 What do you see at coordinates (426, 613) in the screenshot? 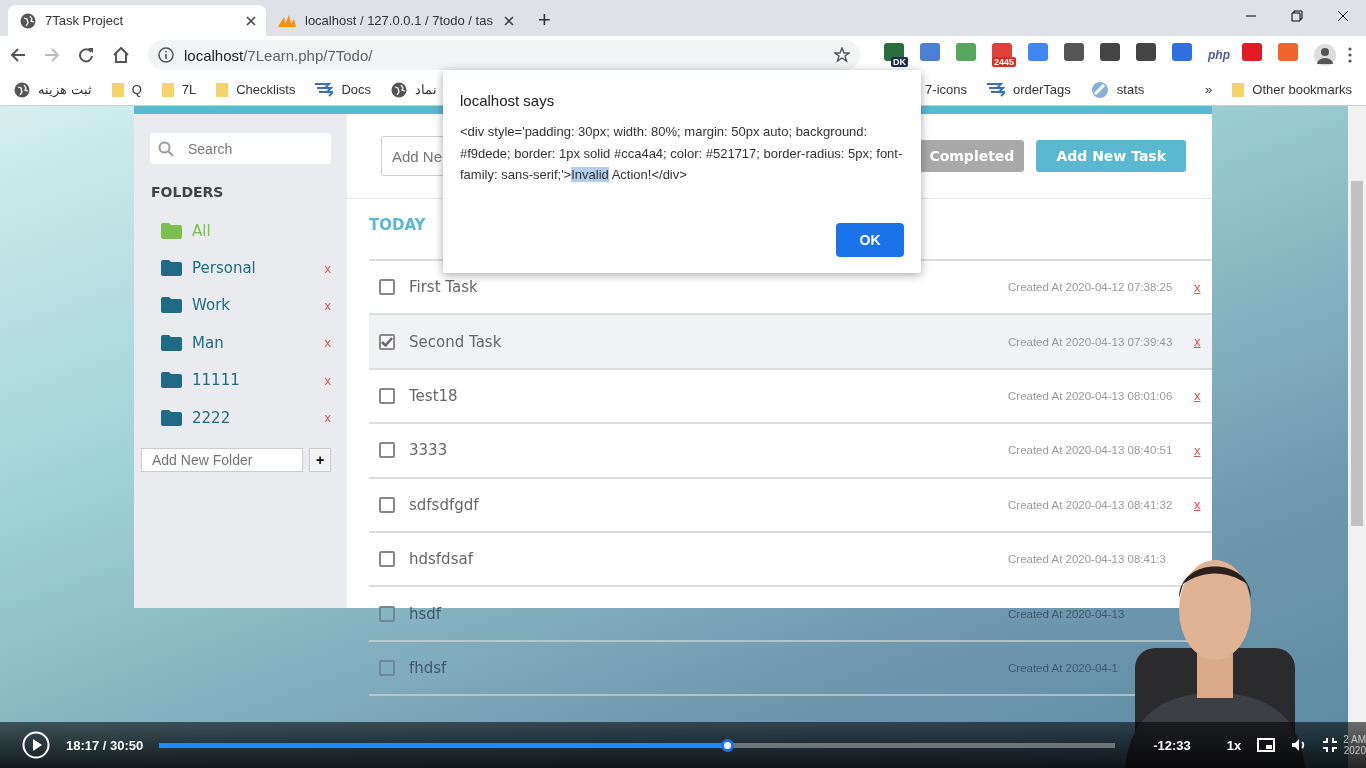
I see `task-title: hsdf` at bounding box center [426, 613].